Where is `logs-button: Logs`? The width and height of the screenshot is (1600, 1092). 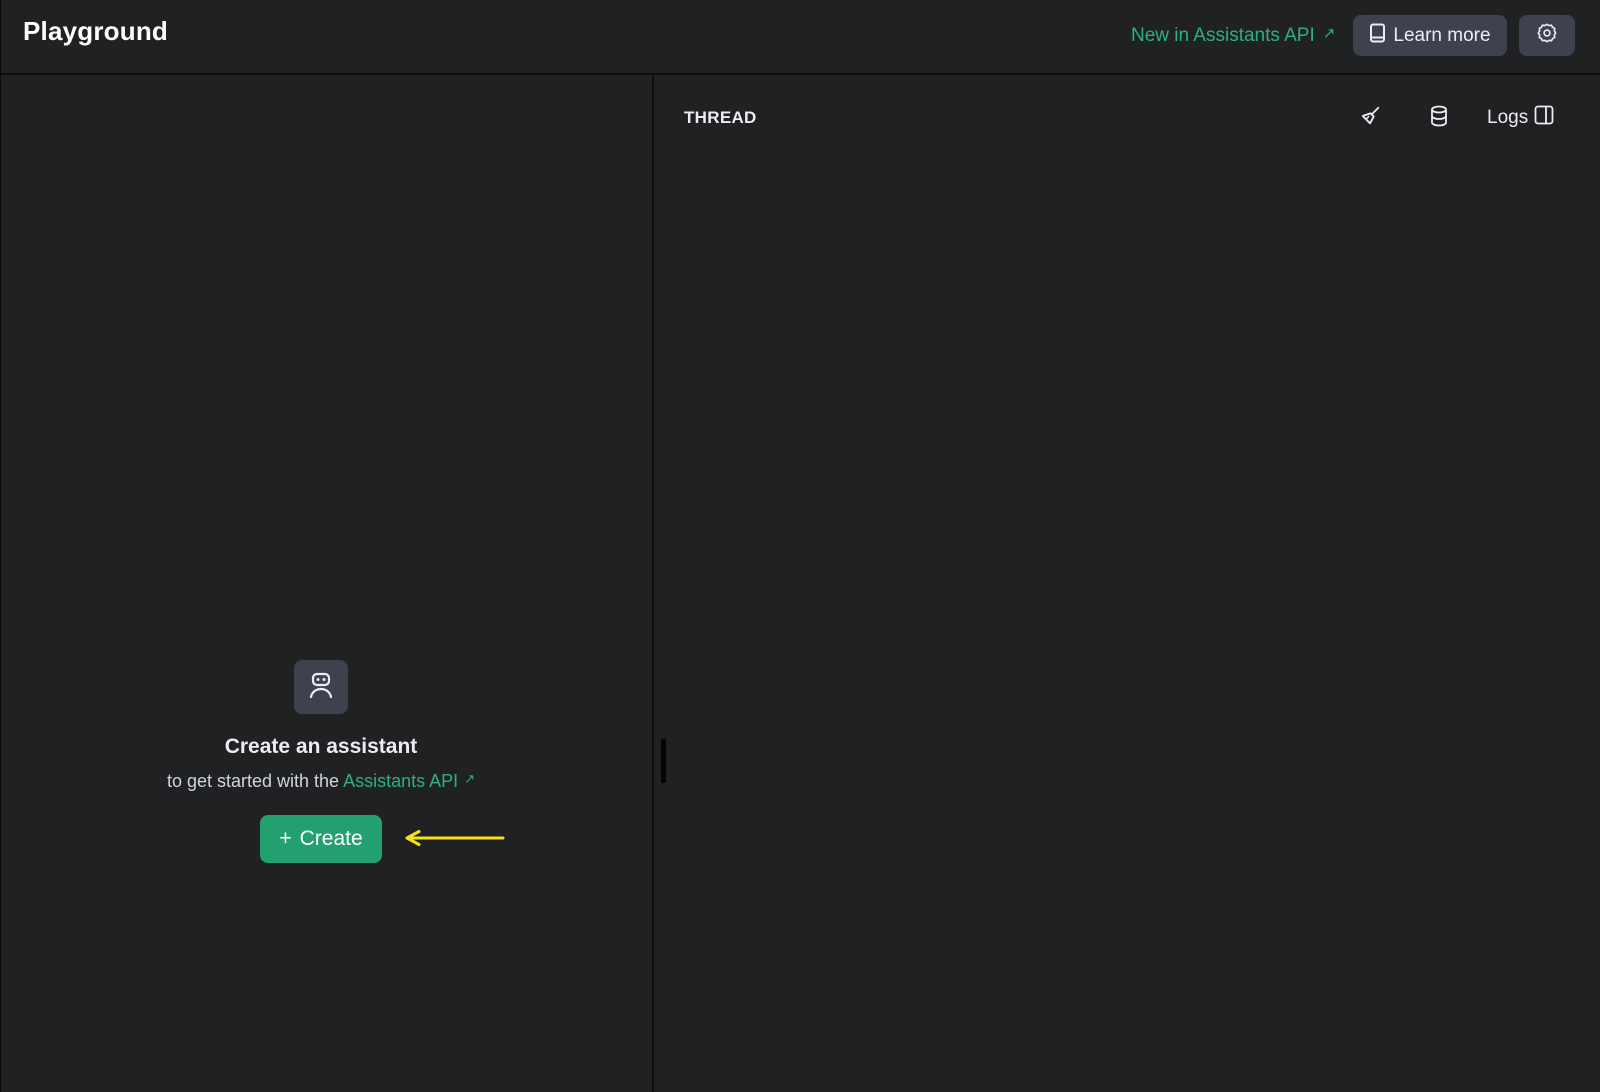 logs-button: Logs is located at coordinates (1520, 118).